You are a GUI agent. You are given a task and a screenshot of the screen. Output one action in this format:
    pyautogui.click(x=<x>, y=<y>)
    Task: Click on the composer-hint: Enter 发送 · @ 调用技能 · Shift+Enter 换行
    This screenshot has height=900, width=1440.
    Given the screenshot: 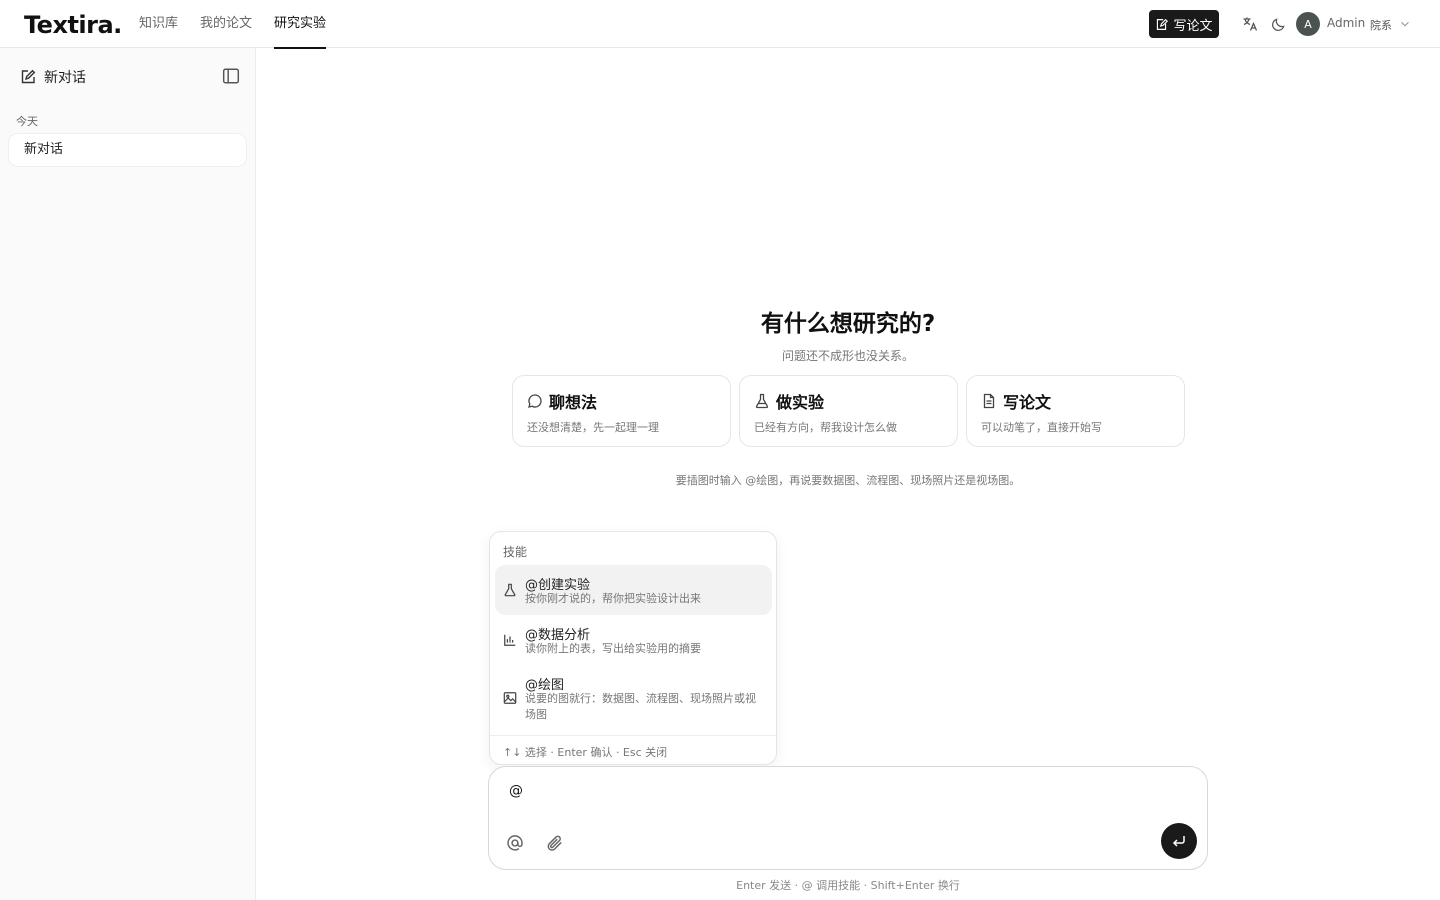 What is the action you would take?
    pyautogui.click(x=848, y=885)
    